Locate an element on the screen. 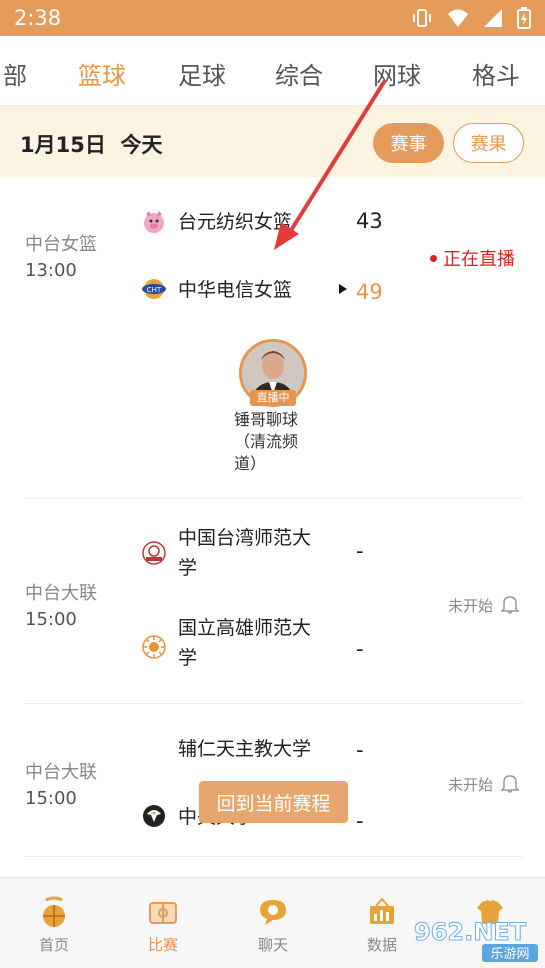 The width and height of the screenshot is (545, 968). sport-tabs: 部 篮球 足球 综合 网球 格斗 is located at coordinates (272, 71).